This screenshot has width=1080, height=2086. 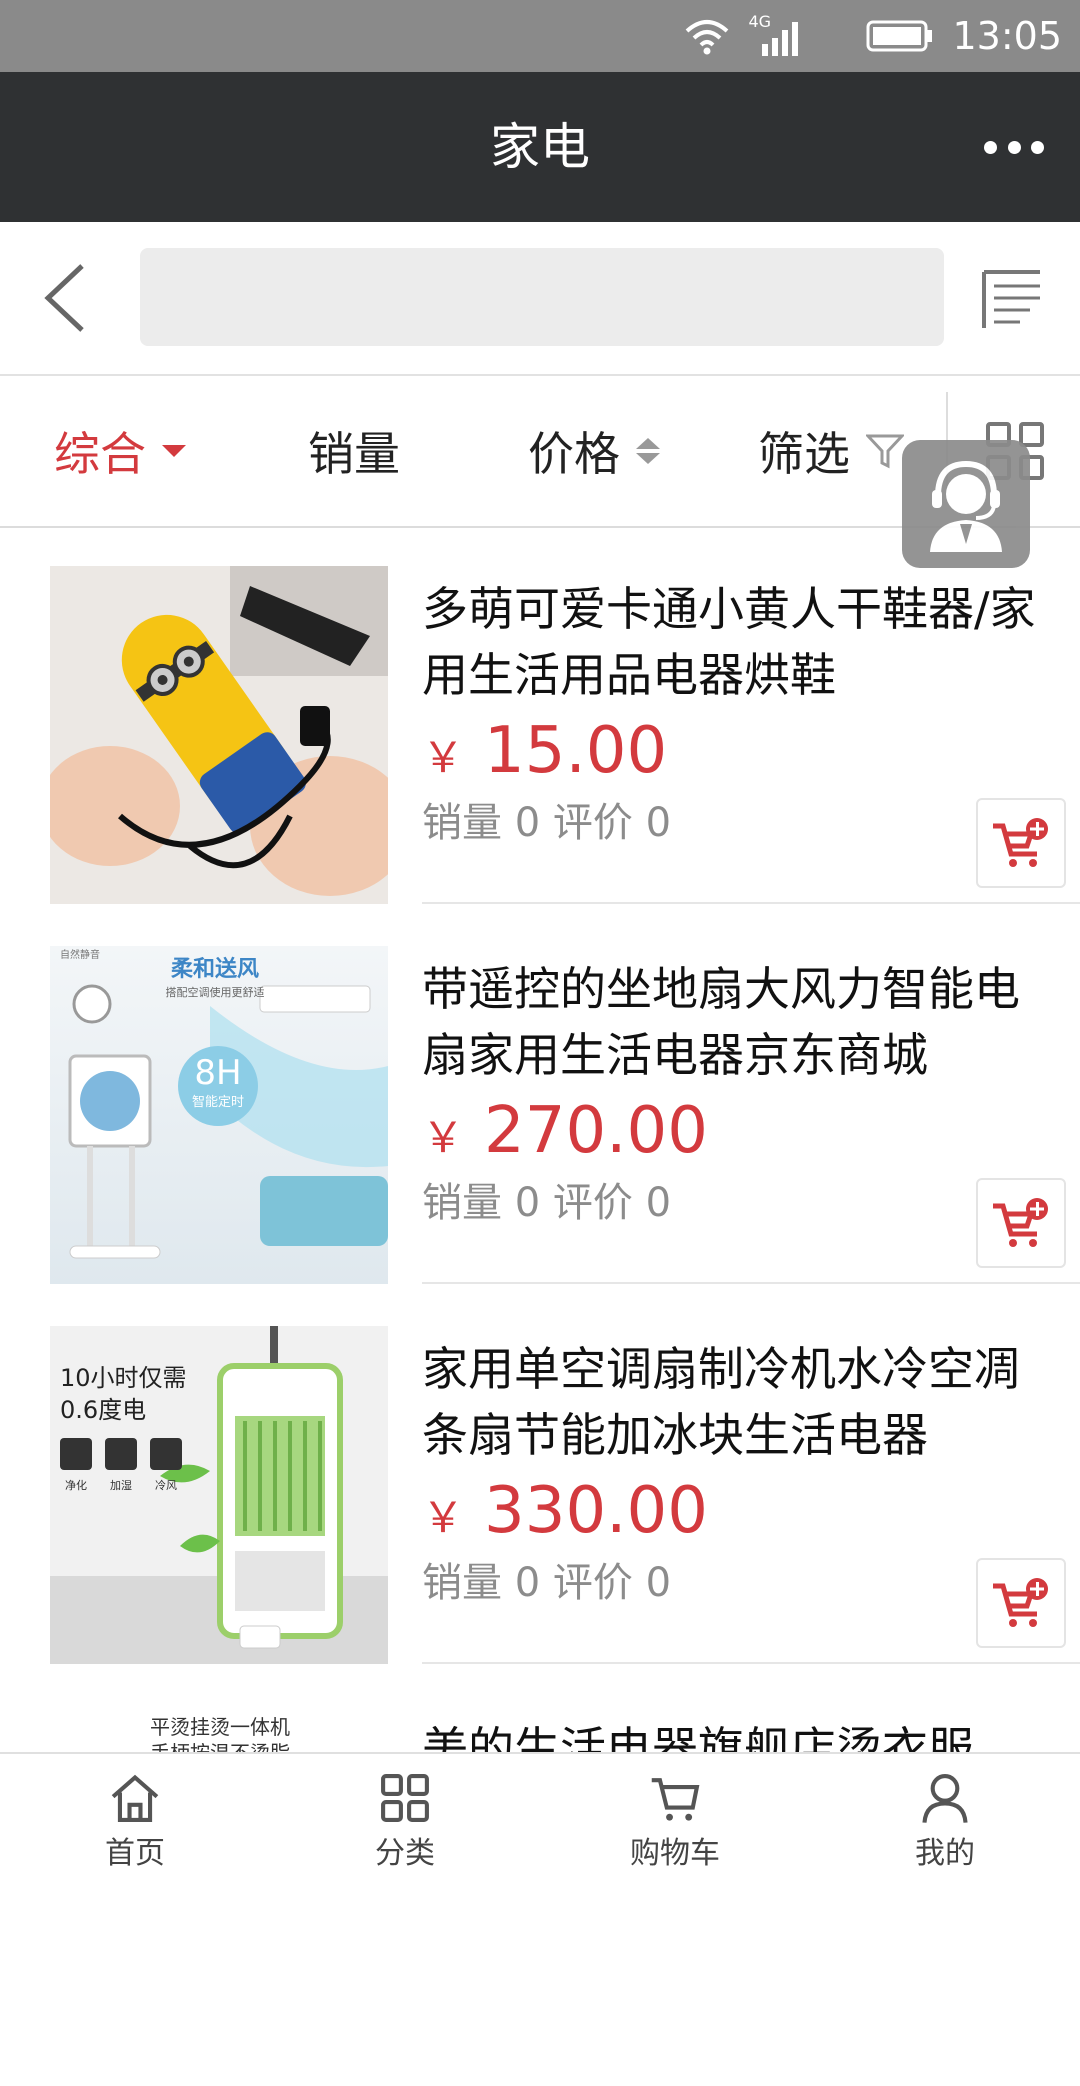 I want to click on tab-profile: 我的, so click(x=945, y=1813).